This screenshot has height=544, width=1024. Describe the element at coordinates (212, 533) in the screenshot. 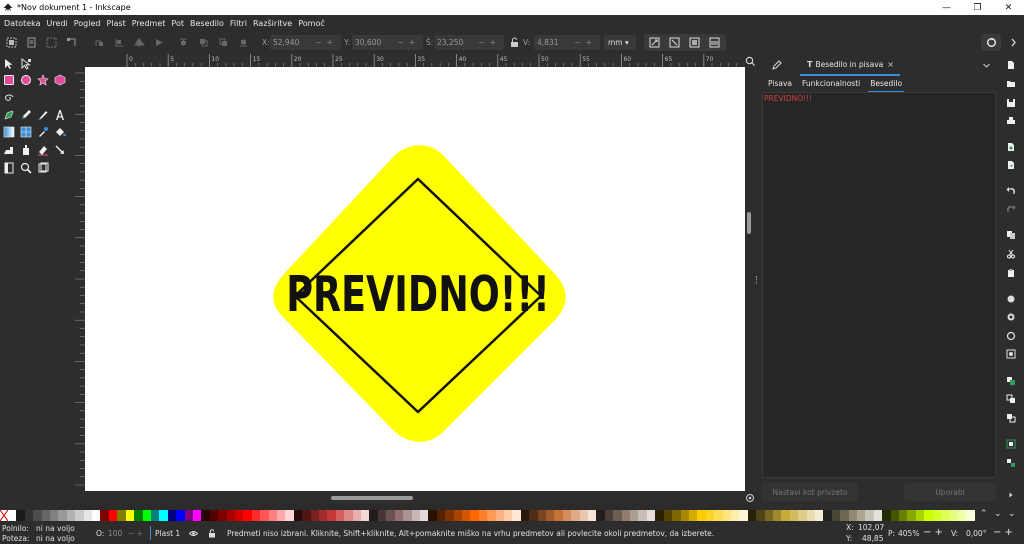

I see `lock-layer-icon` at that location.